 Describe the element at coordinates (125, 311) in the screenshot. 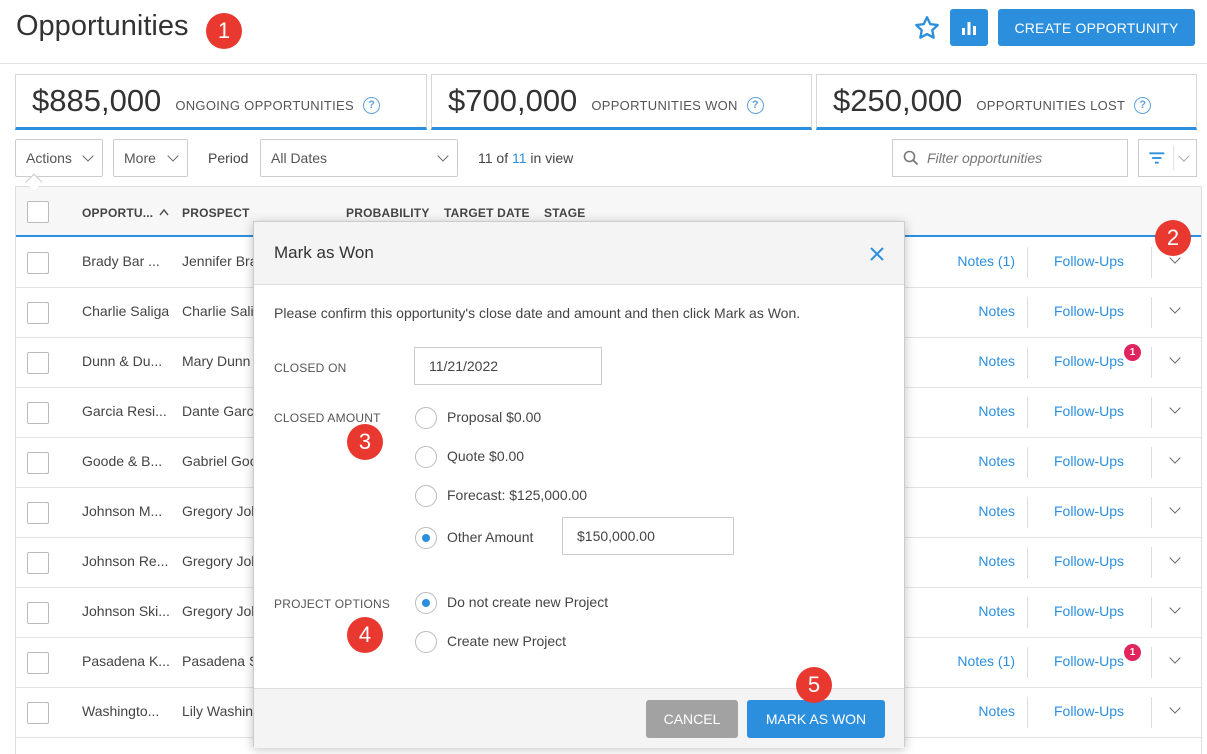

I see `opportunity-name: Charlie Saliga` at that location.